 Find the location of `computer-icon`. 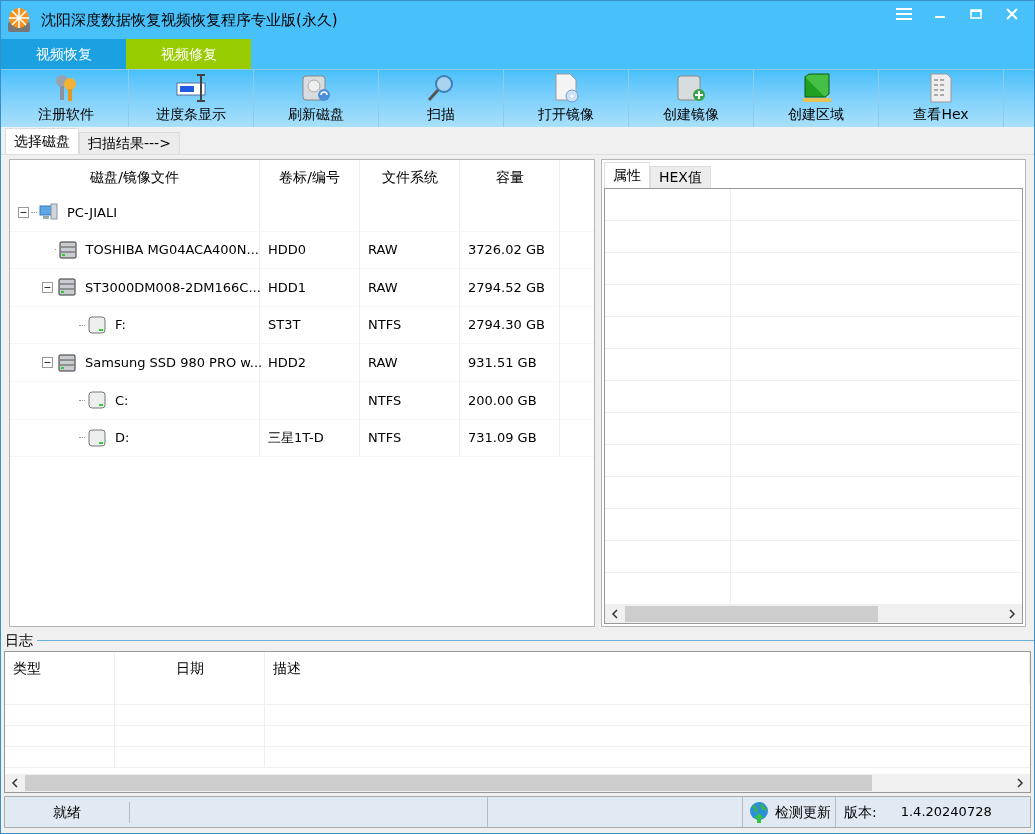

computer-icon is located at coordinates (49, 212).